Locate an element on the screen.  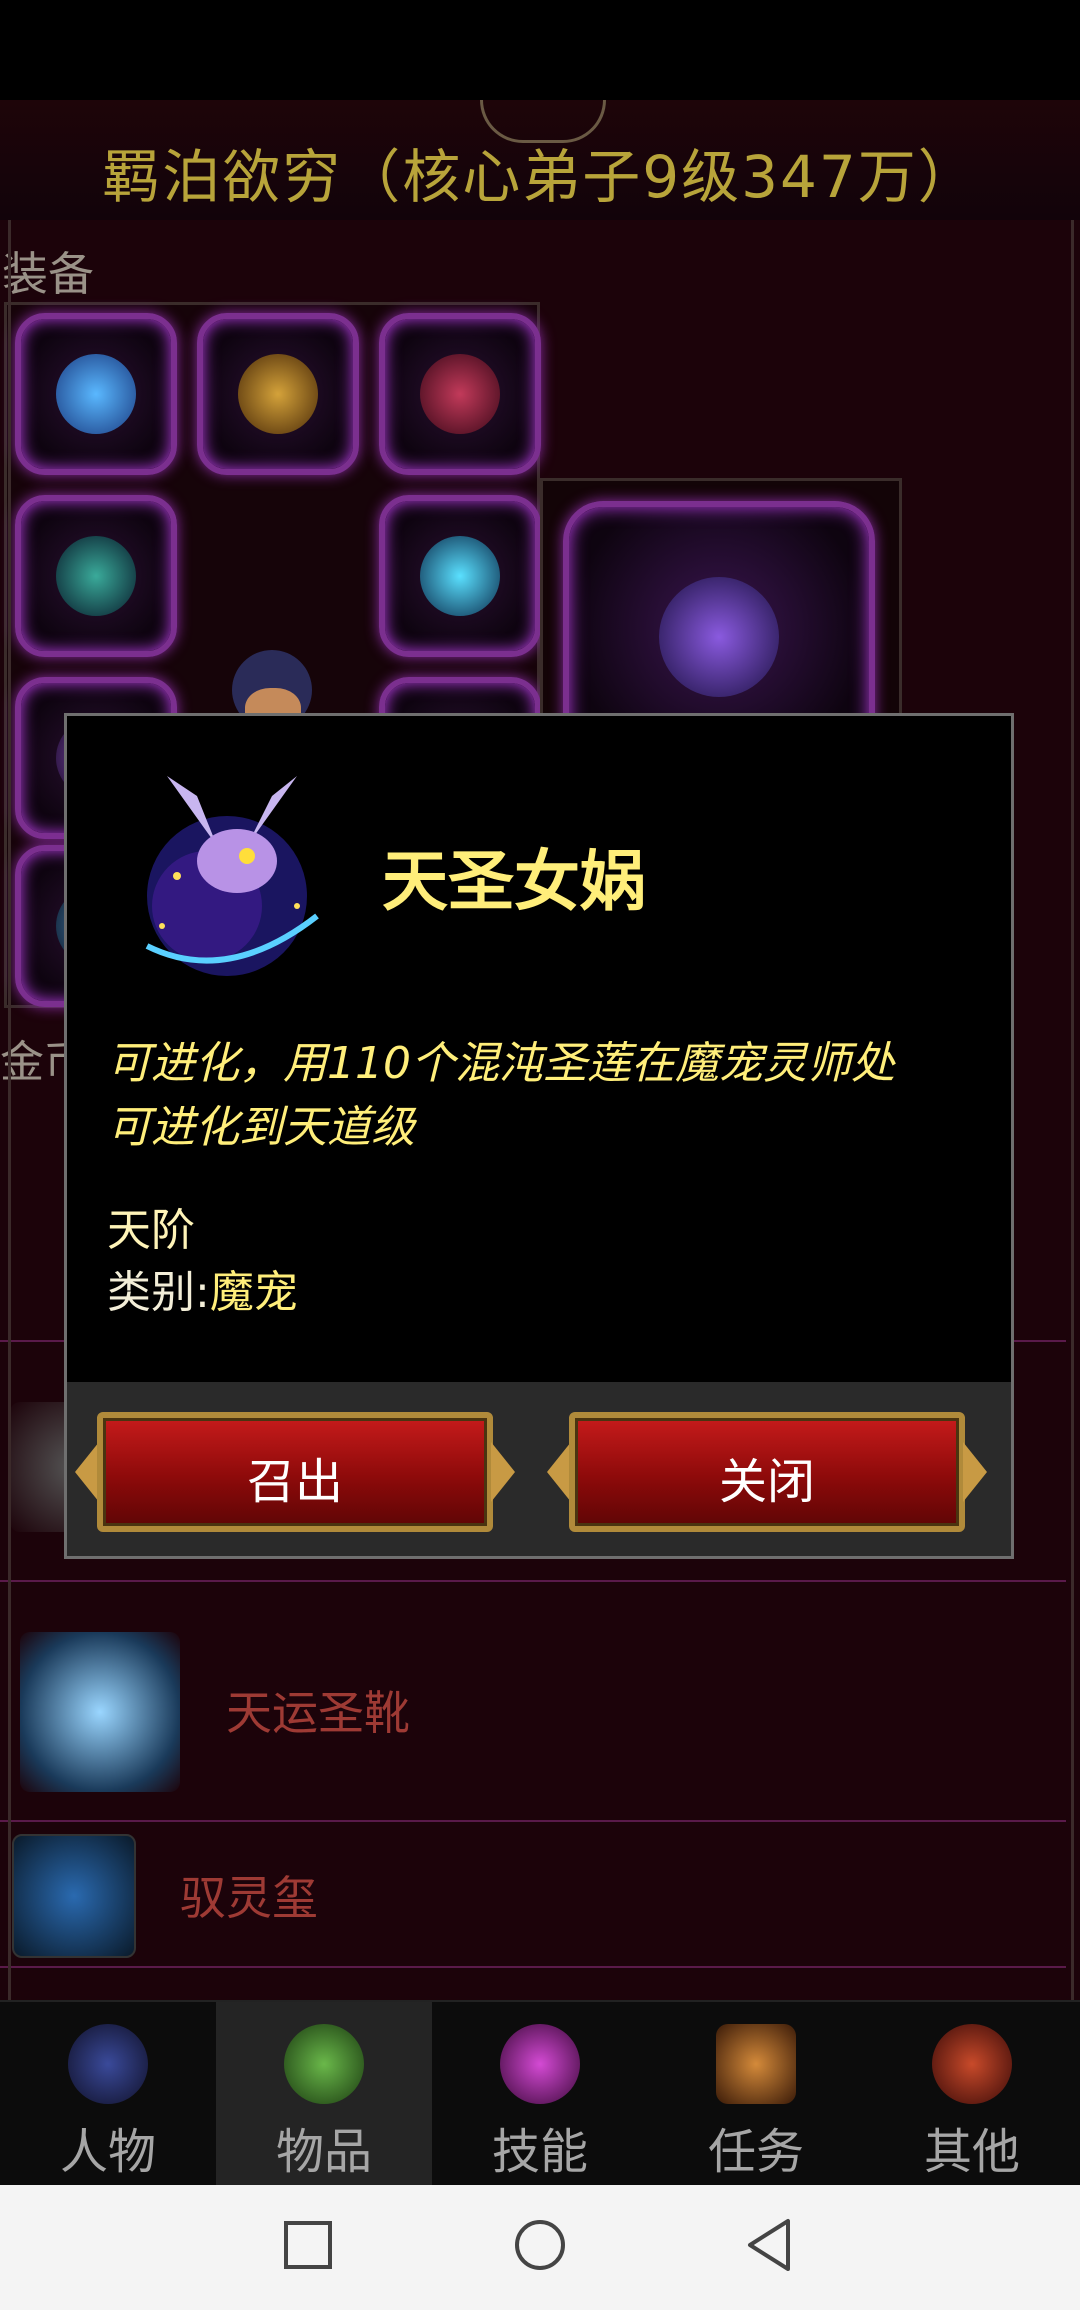
list-item-name: 天运圣靴 is located at coordinates (318, 1713).